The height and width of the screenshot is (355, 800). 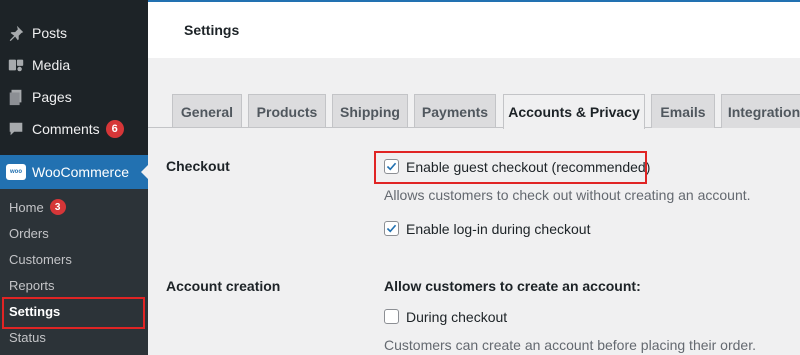 I want to click on home-count-badge: 3, so click(x=57, y=207).